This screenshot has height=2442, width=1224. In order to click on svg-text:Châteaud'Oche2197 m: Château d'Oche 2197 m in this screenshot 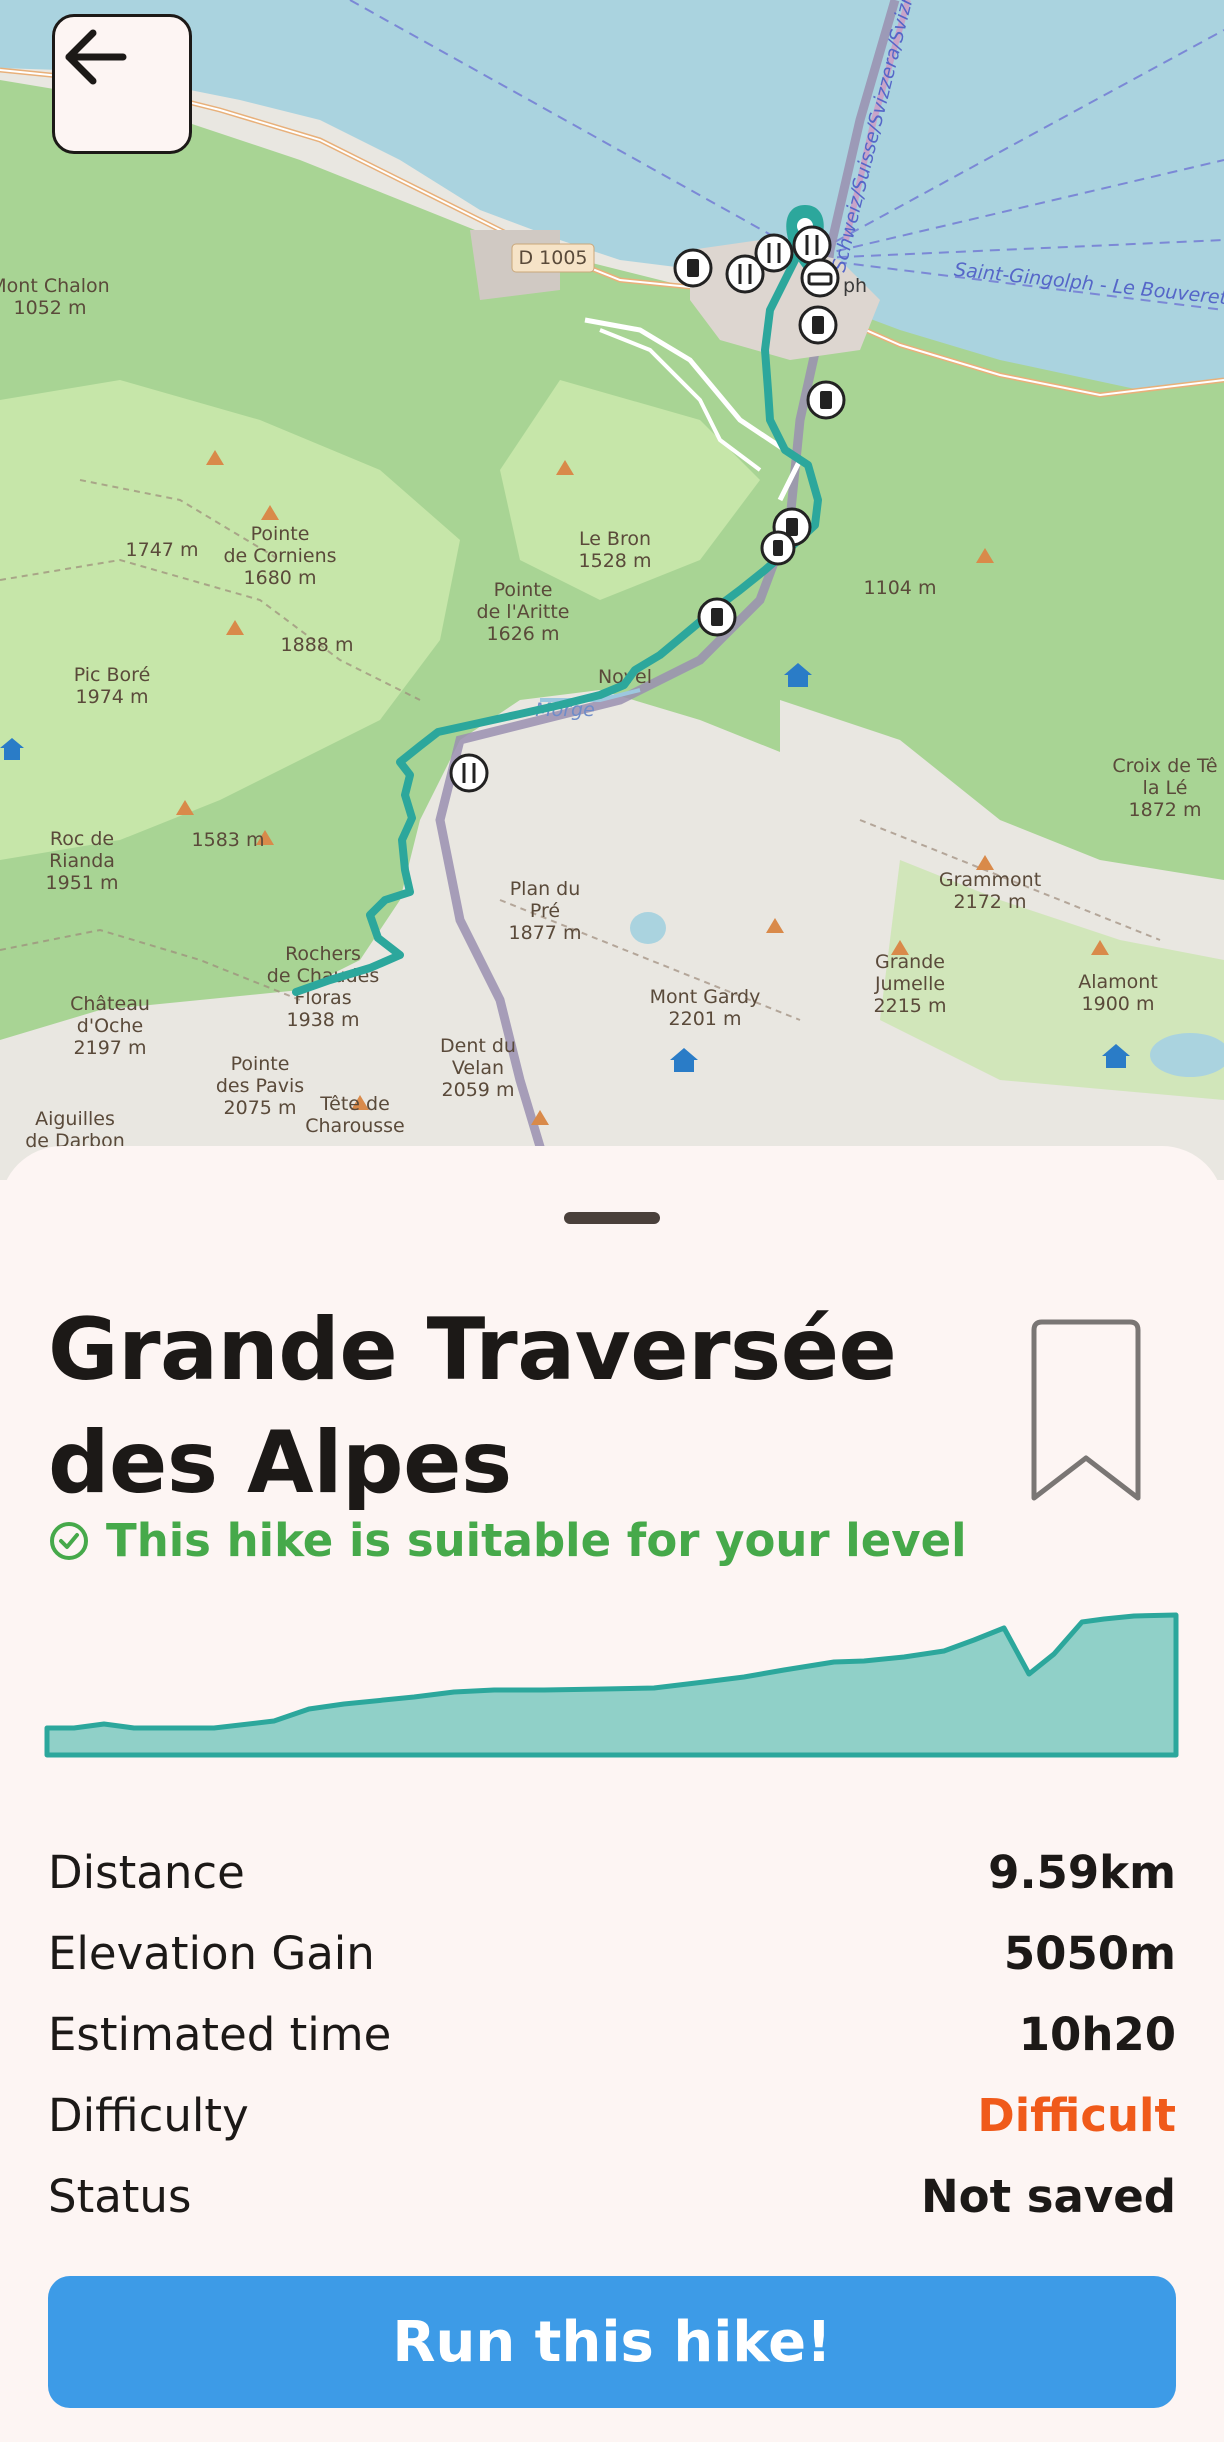, I will do `click(110, 1026)`.